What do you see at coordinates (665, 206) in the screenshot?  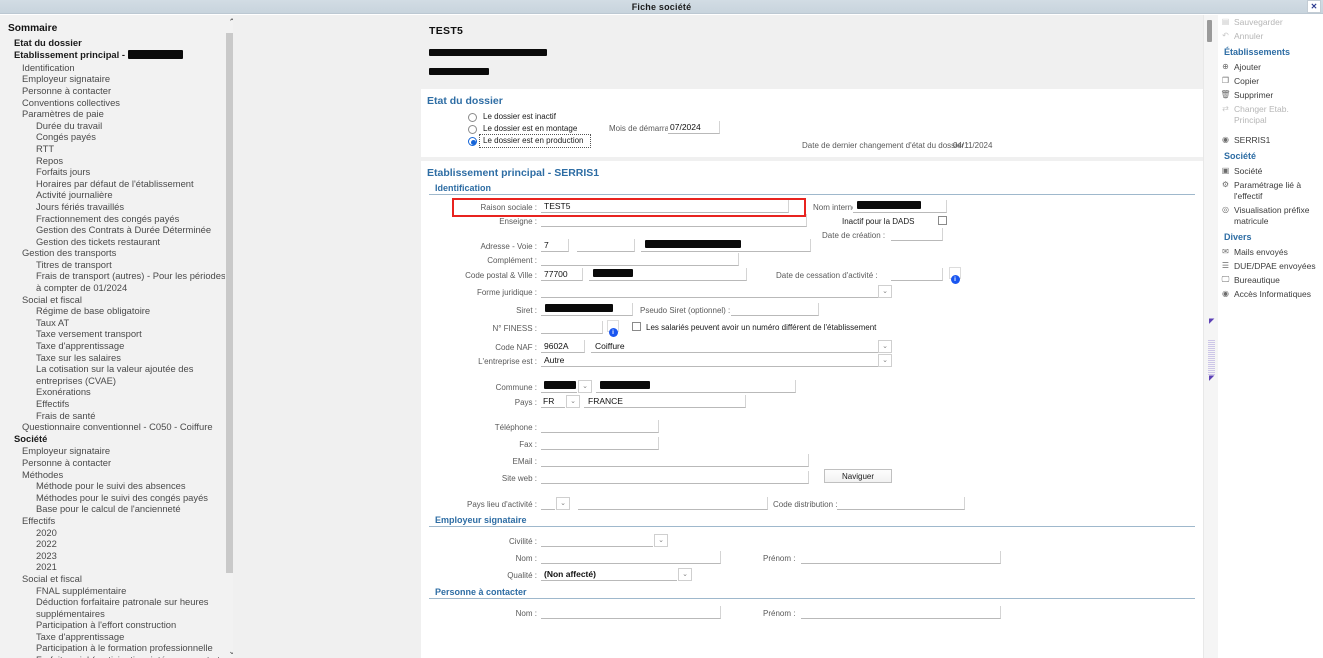 I see `raison-sociale-field` at bounding box center [665, 206].